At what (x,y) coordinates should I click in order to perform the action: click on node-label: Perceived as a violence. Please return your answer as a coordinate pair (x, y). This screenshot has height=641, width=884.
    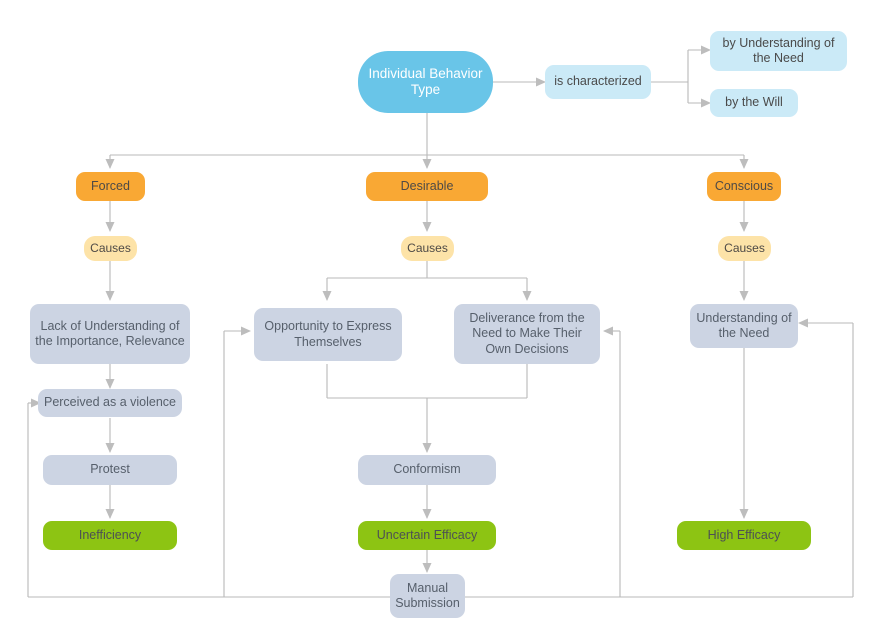
    Looking at the image, I should click on (110, 402).